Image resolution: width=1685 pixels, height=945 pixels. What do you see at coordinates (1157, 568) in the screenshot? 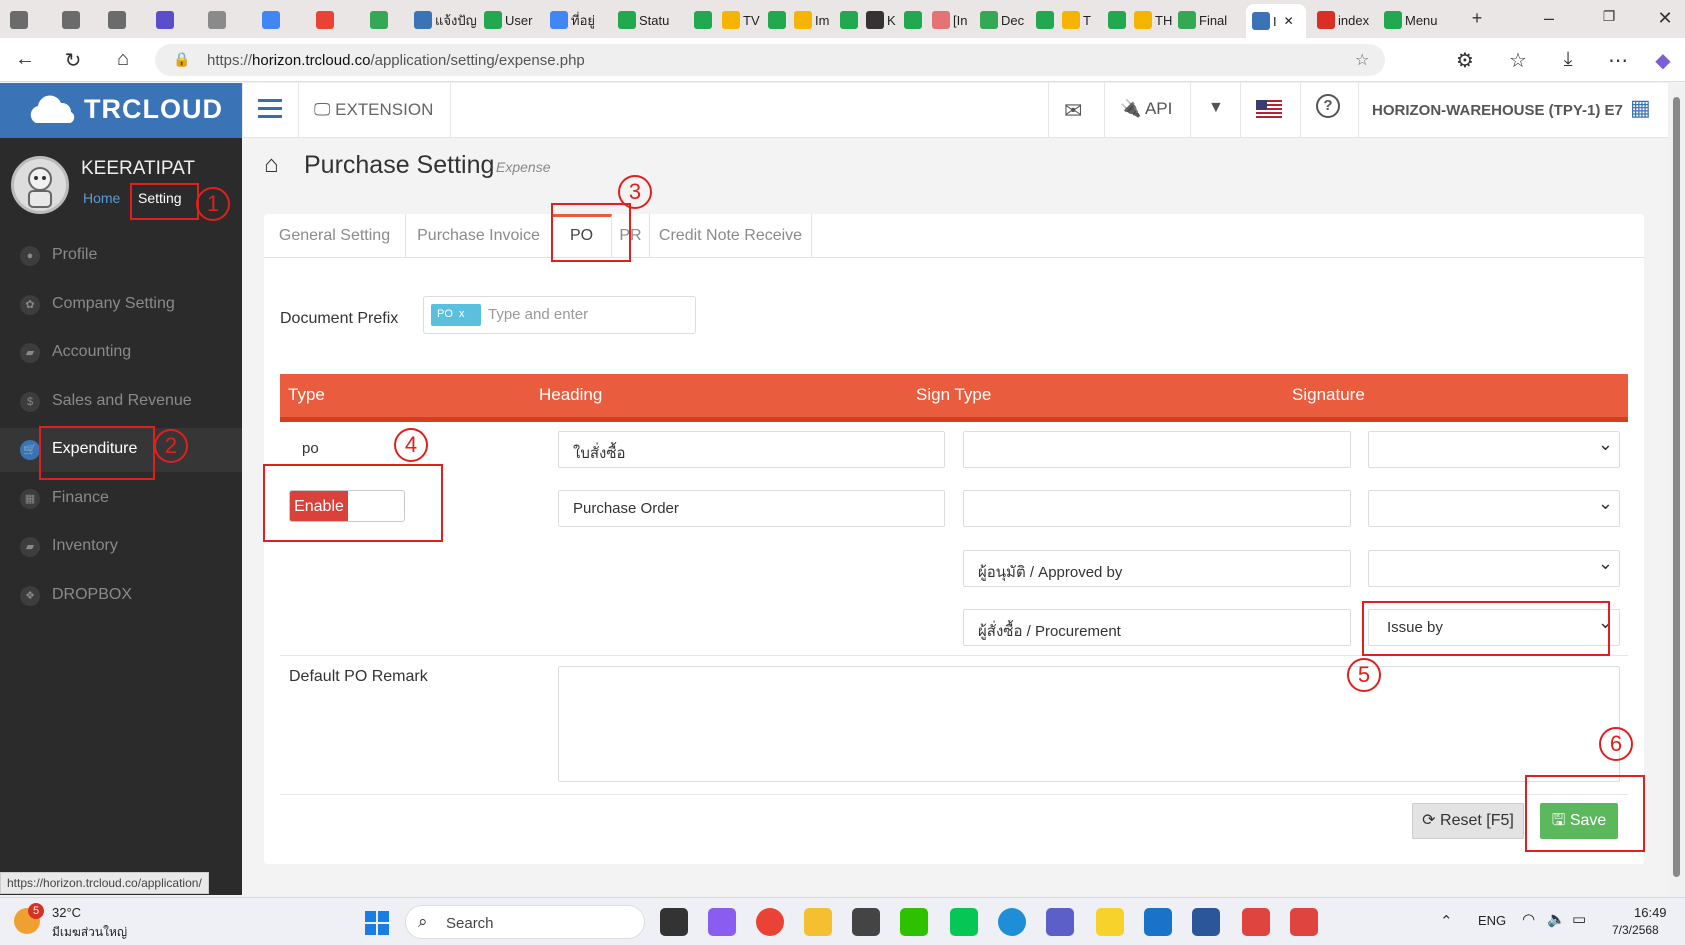
I see `sign-type-input-approved: ผู้อนุมัติ / Approved by` at bounding box center [1157, 568].